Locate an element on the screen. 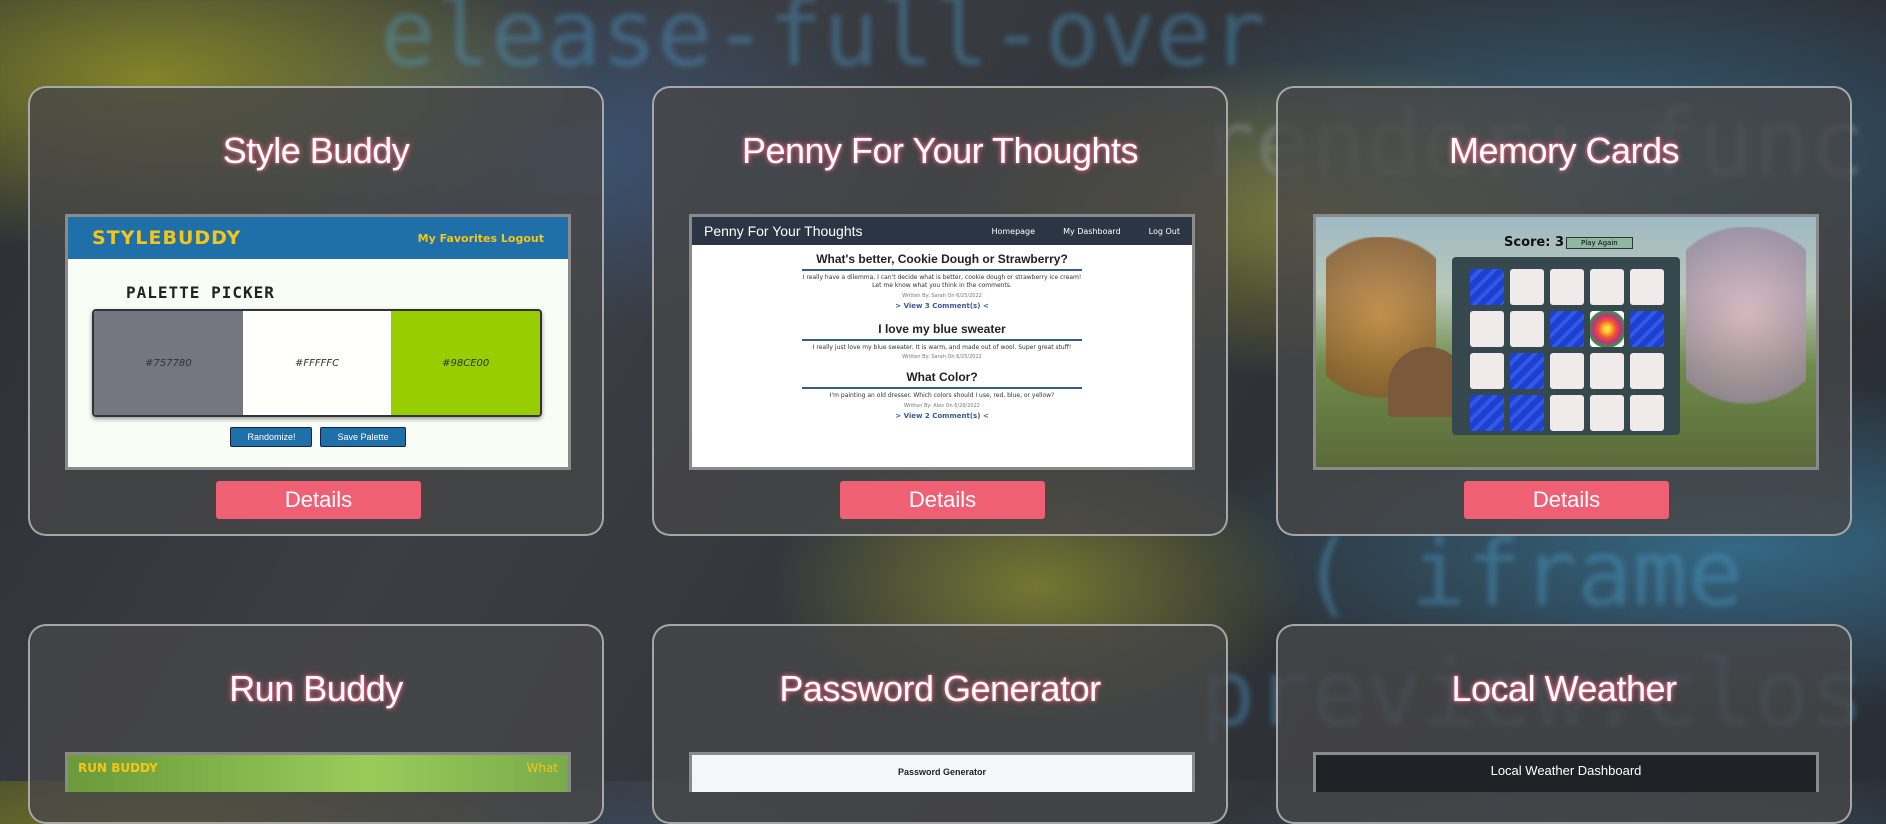 The height and width of the screenshot is (824, 1886). preview-heading: Password Generator is located at coordinates (942, 773).